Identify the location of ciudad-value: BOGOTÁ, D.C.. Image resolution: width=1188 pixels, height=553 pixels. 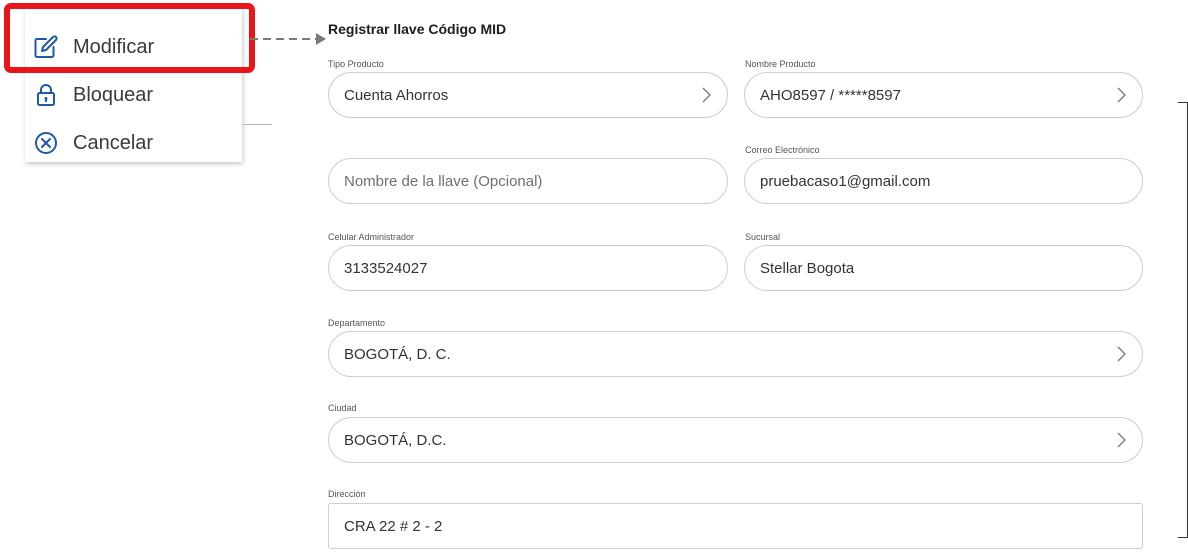
(395, 440).